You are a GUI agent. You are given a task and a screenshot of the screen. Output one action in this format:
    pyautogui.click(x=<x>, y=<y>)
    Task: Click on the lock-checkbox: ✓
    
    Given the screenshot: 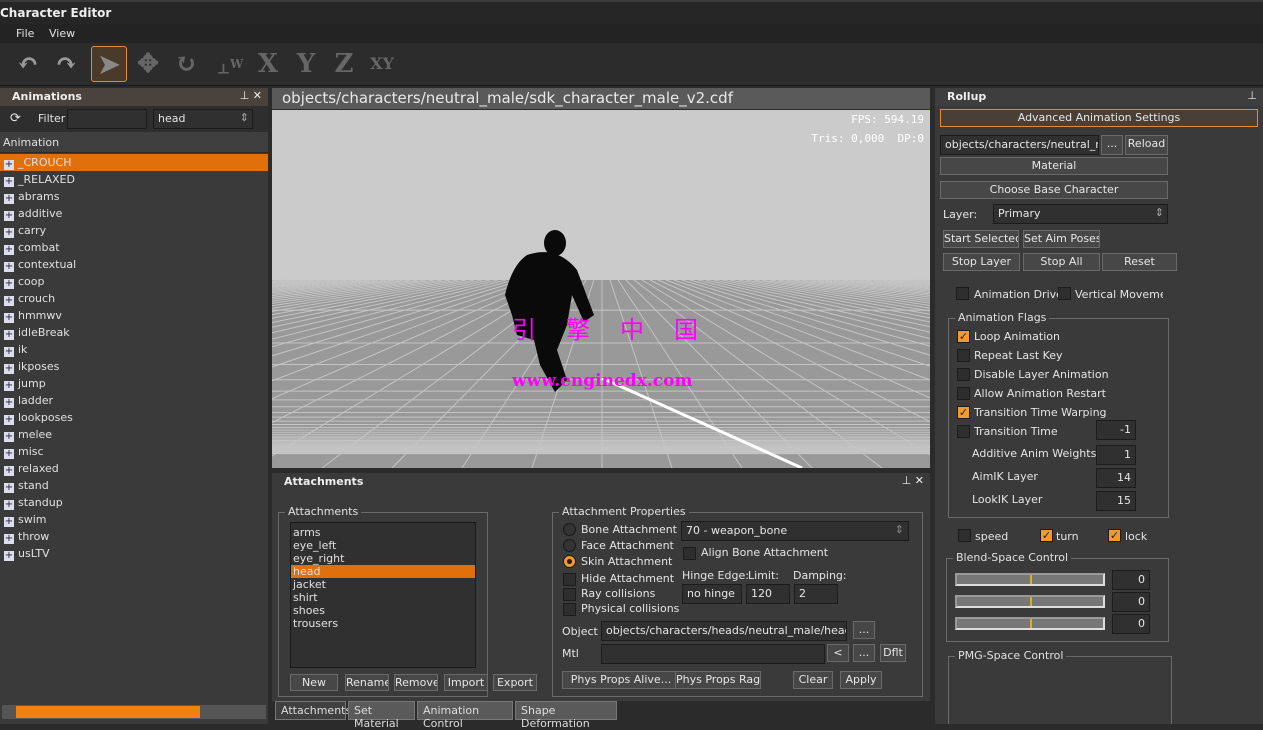 What is the action you would take?
    pyautogui.click(x=1114, y=535)
    